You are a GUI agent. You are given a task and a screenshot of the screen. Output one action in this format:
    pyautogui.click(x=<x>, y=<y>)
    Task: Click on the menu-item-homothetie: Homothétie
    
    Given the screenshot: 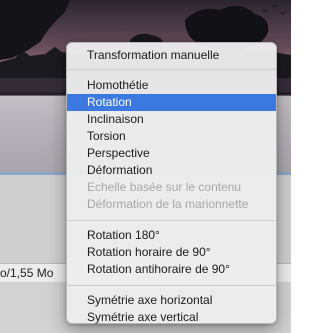 What is the action you would take?
    pyautogui.click(x=171, y=85)
    